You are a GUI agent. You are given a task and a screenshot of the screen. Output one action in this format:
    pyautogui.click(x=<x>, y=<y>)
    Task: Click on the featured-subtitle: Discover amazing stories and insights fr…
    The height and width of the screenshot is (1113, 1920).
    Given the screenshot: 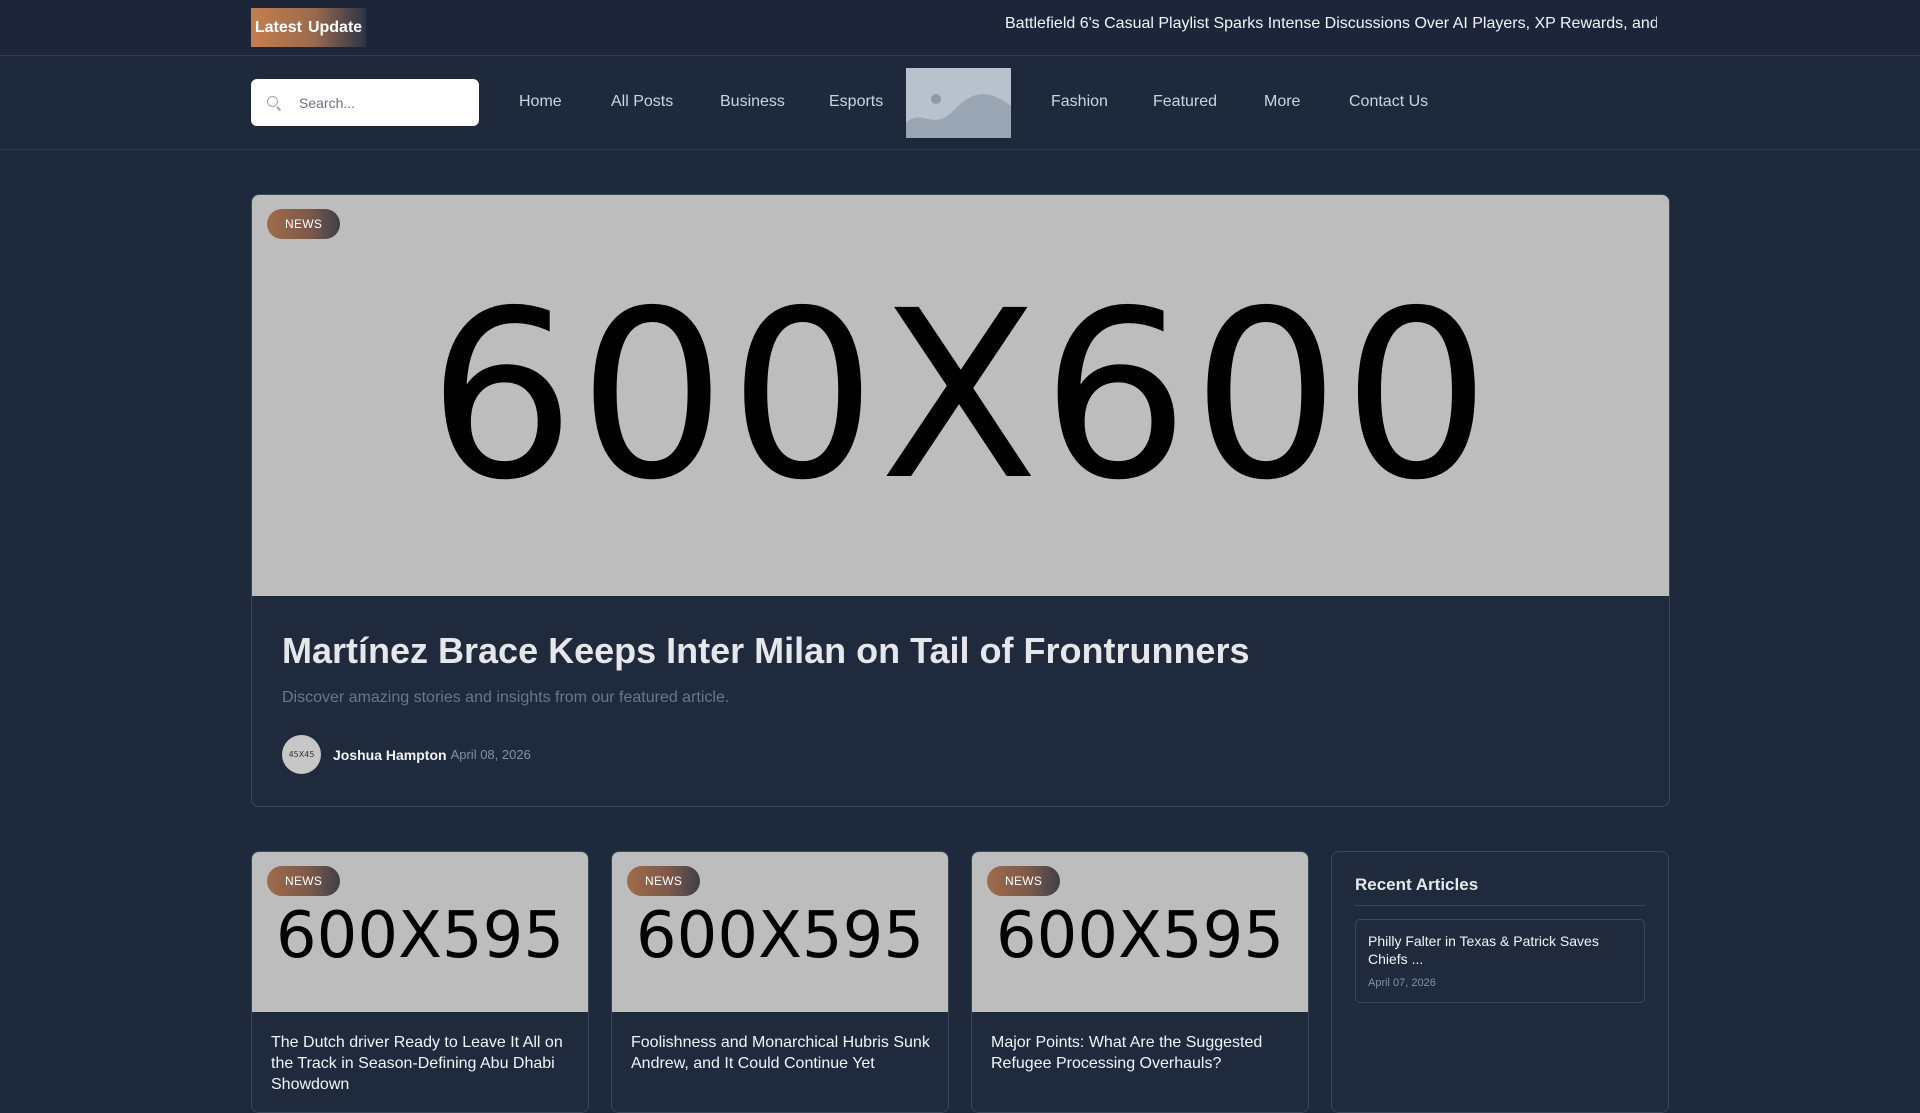 What is the action you would take?
    pyautogui.click(x=506, y=697)
    